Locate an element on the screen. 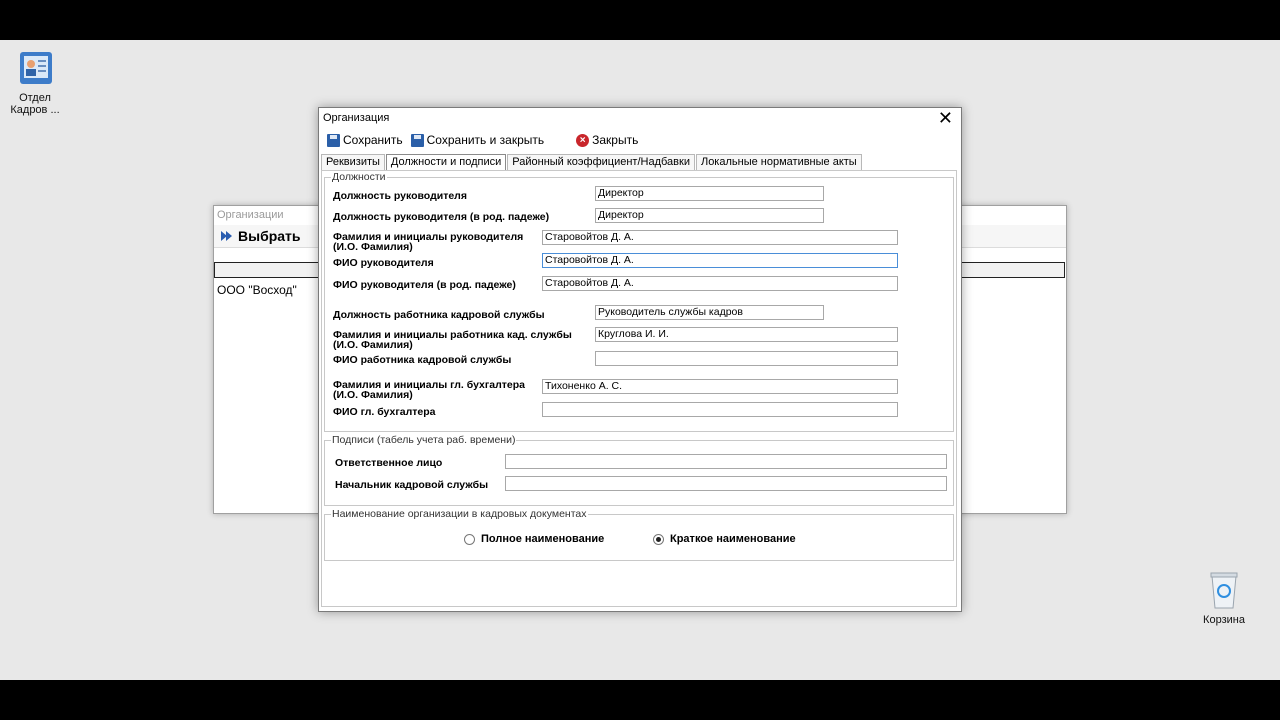 This screenshot has width=1280, height=720. save-button: Сохранить is located at coordinates (365, 140).